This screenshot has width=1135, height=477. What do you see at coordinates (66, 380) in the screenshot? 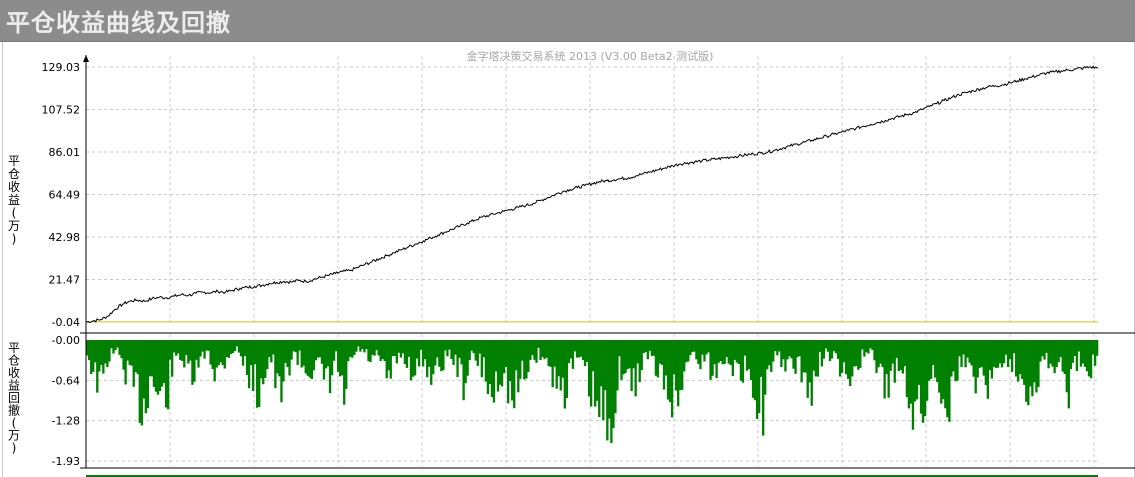
I see `drawdown-y-tick: -0.64` at bounding box center [66, 380].